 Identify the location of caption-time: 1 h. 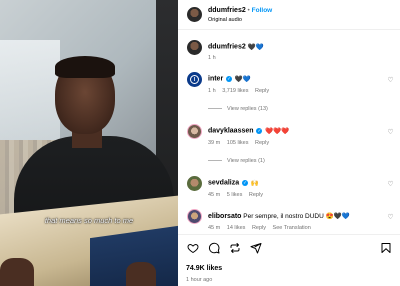
(212, 58).